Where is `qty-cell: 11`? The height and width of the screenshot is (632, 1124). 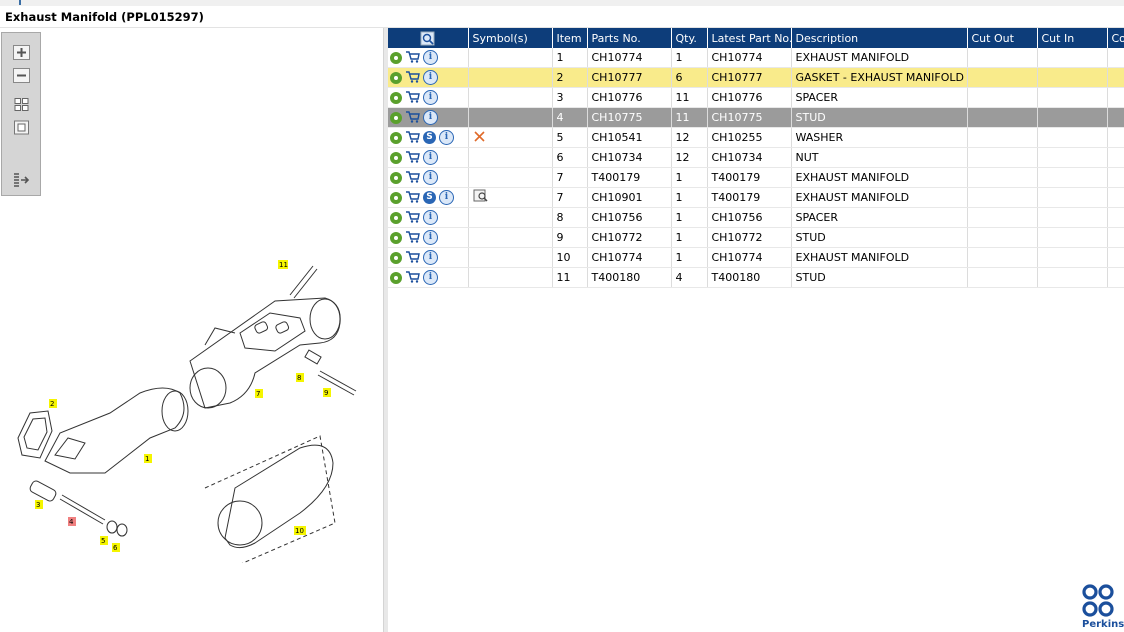
qty-cell: 11 is located at coordinates (689, 97).